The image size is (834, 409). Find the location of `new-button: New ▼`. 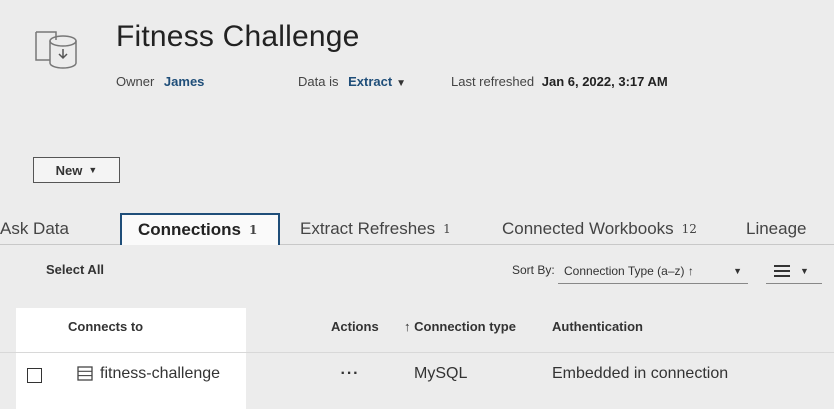

new-button: New ▼ is located at coordinates (76, 170).